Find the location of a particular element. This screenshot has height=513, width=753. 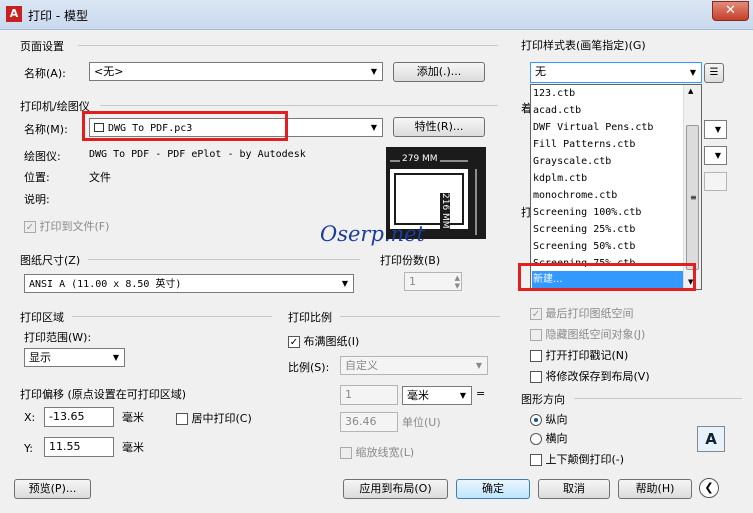

offset-y-input: 11.55 is located at coordinates (79, 447).